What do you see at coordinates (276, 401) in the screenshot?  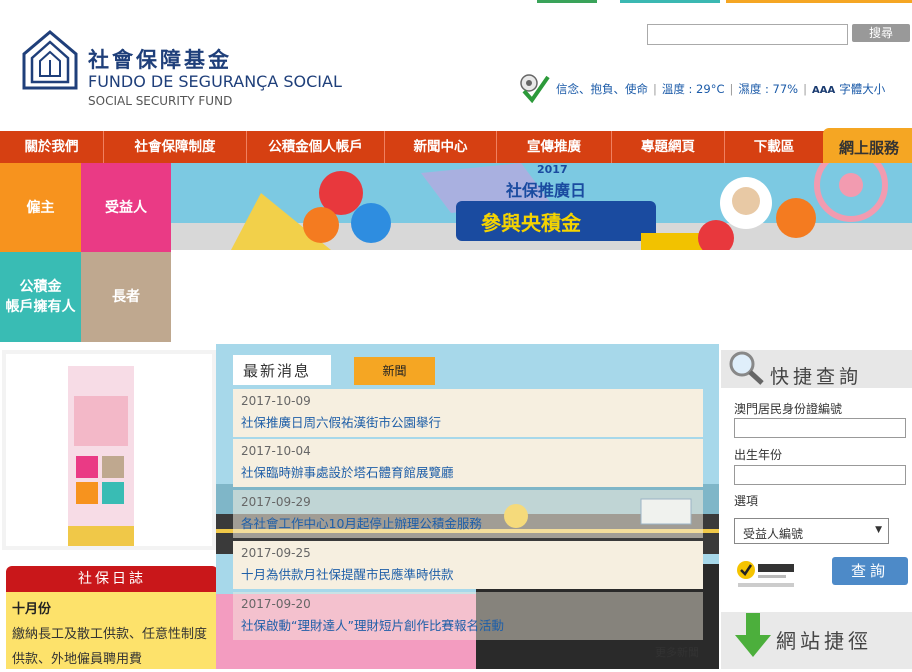 I see `news-date: 2017-10-09` at bounding box center [276, 401].